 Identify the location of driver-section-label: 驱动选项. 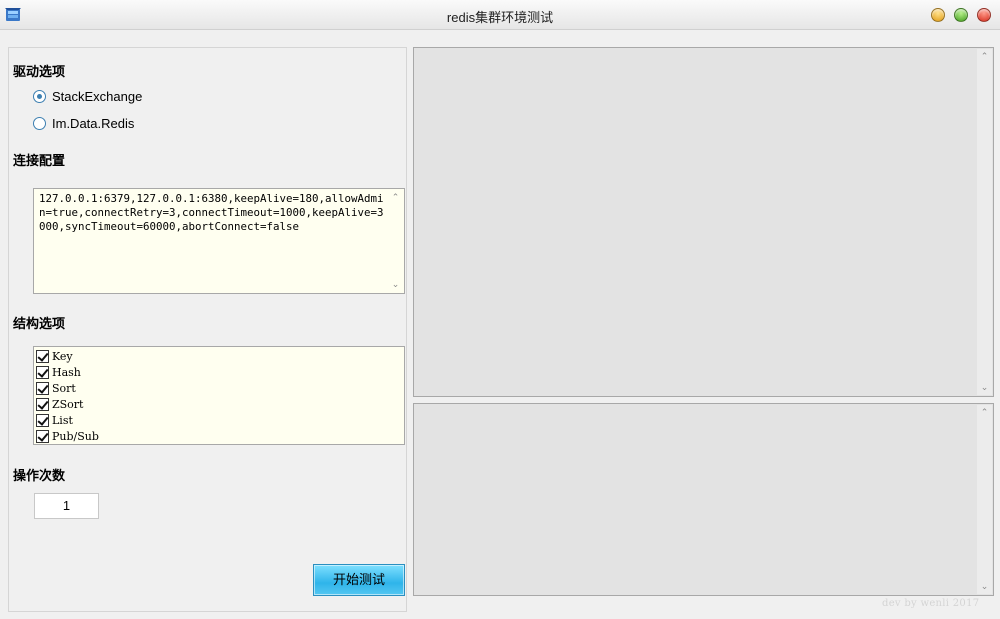
(39, 72).